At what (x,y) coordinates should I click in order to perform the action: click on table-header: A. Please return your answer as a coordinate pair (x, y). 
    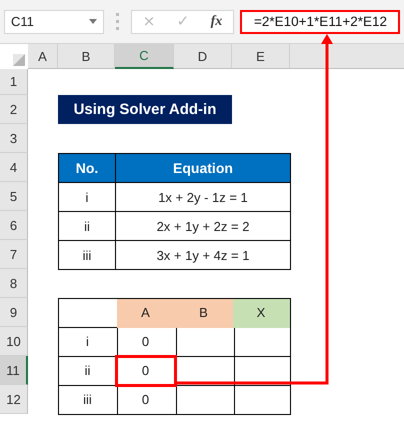
    Looking at the image, I should click on (146, 313).